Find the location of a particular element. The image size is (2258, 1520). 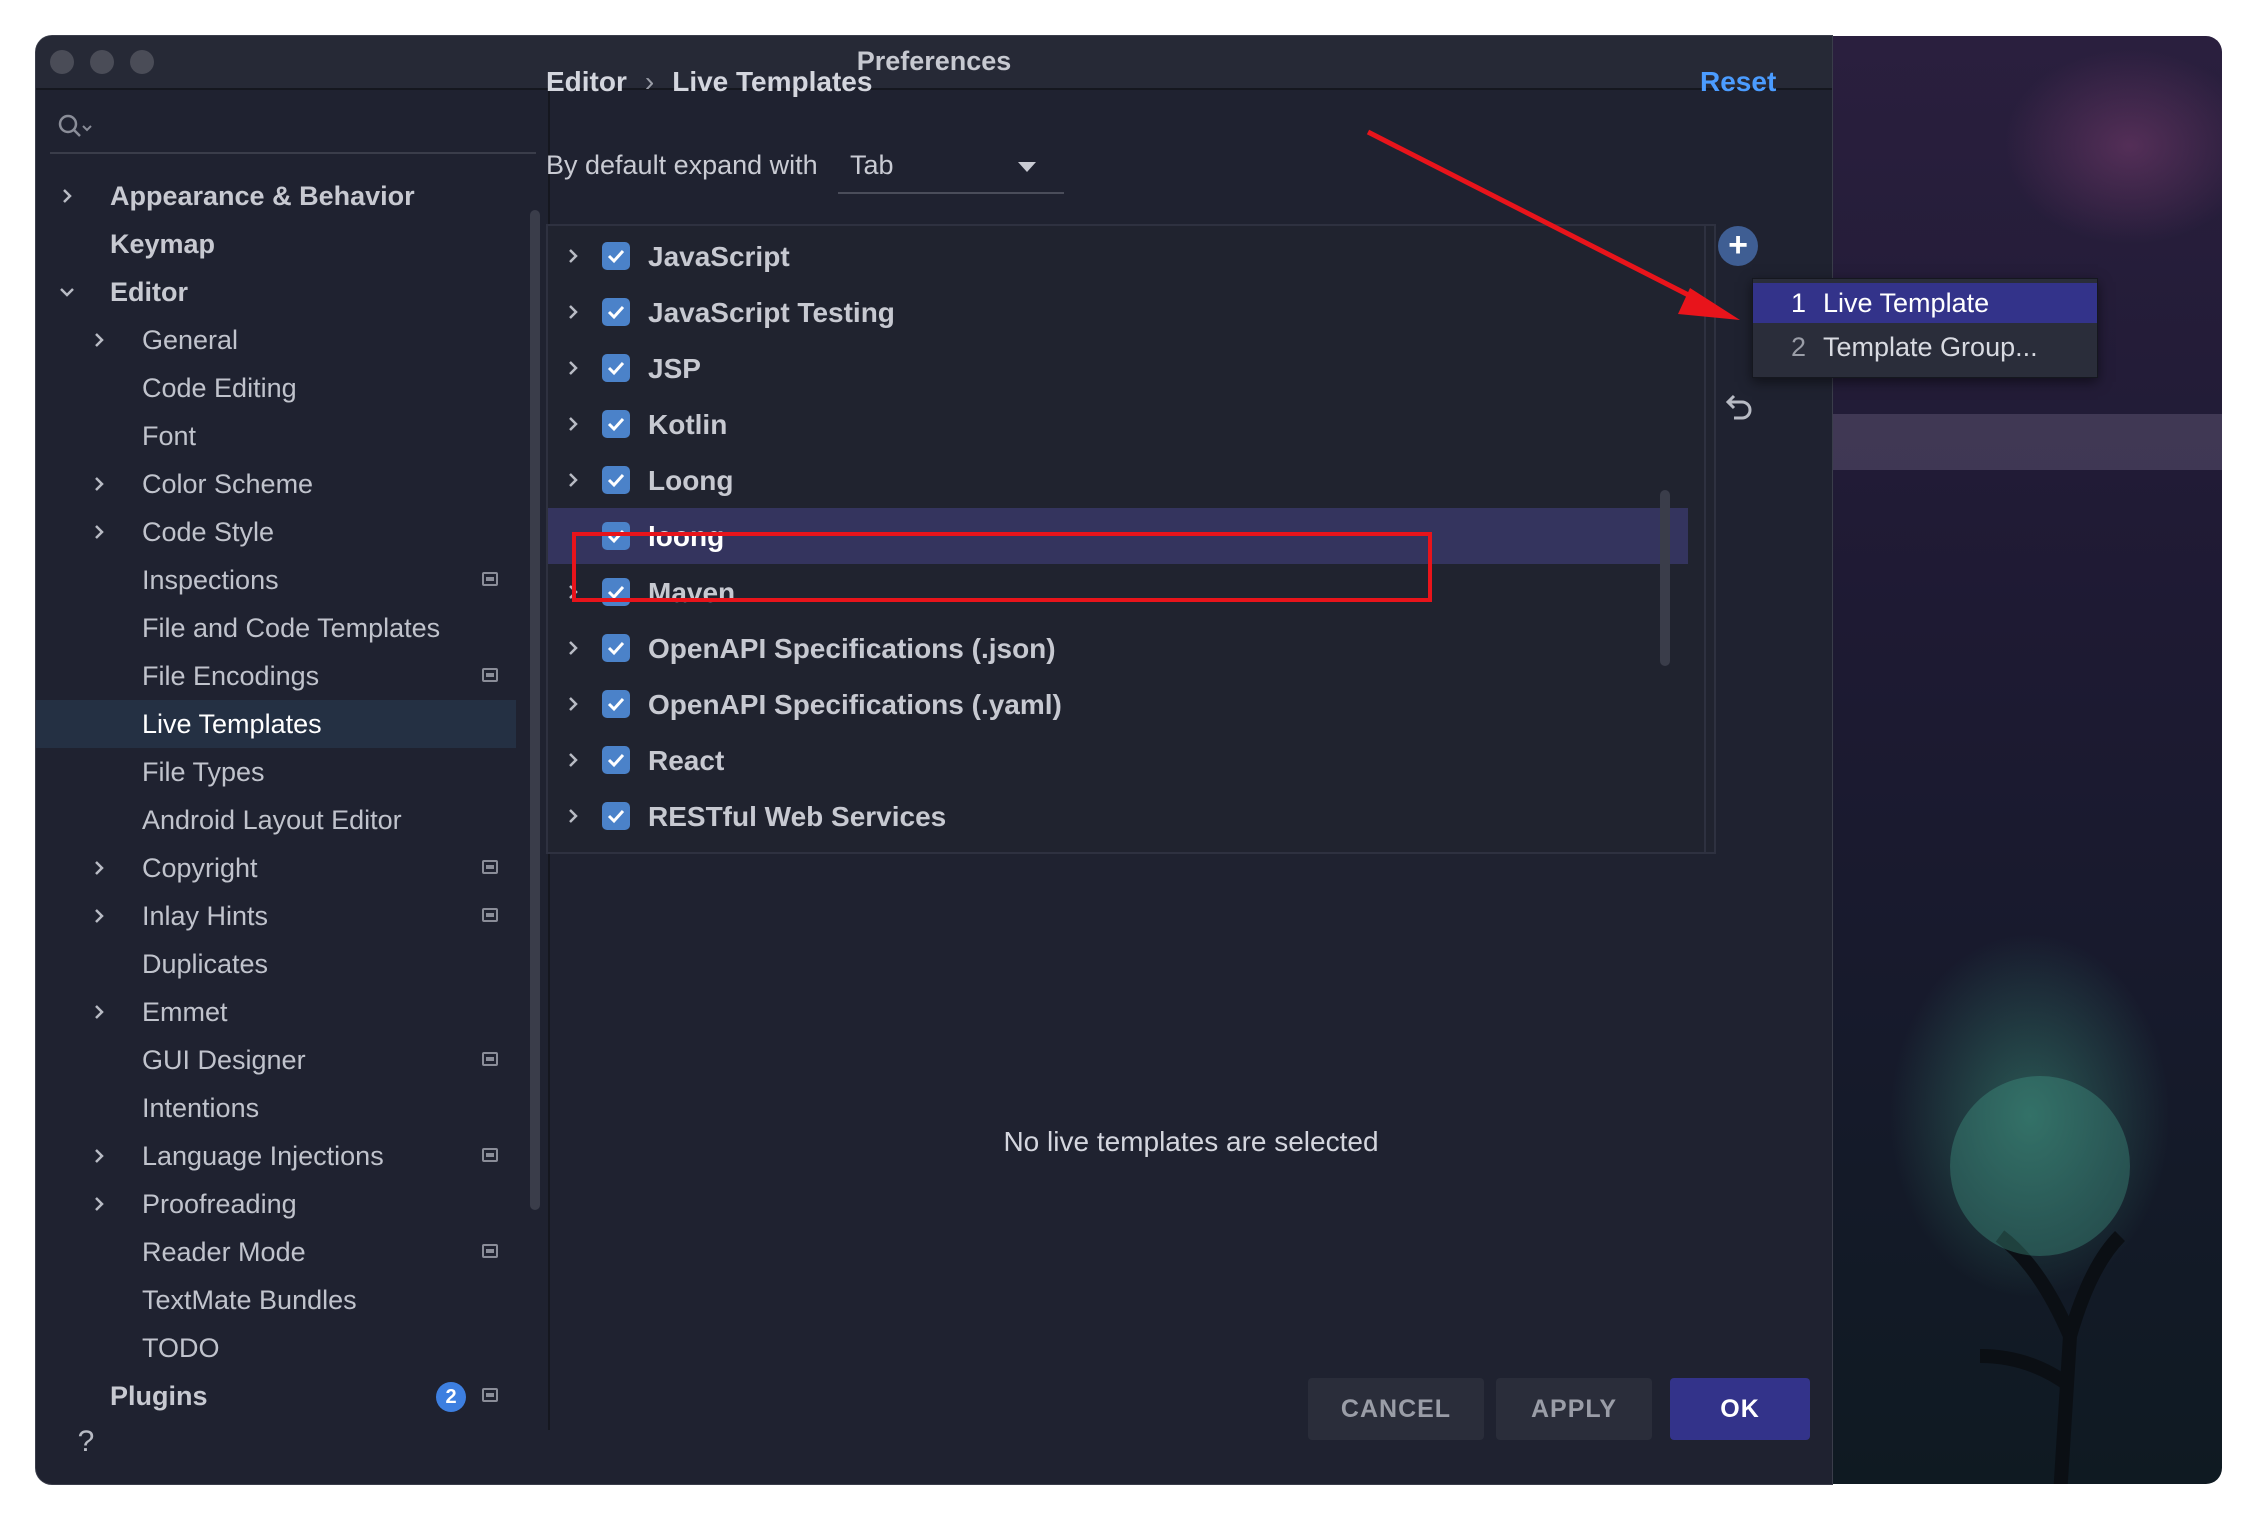

template-group-row: JavaScript Testing is located at coordinates (1118, 312).